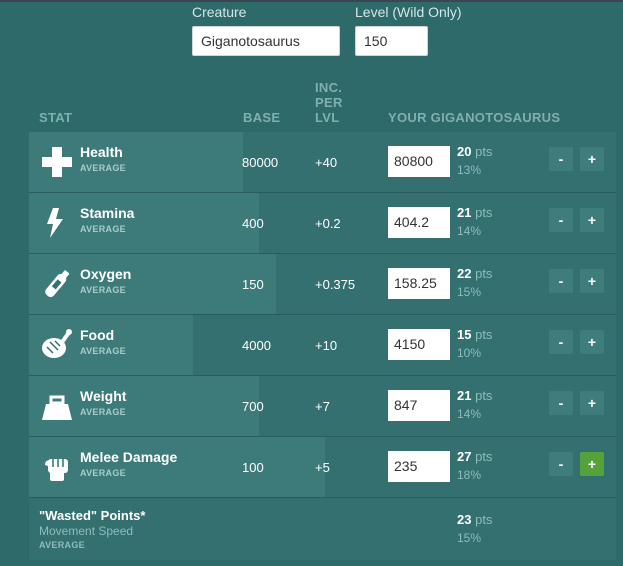 This screenshot has width=623, height=566. Describe the element at coordinates (474, 334) in the screenshot. I see `stat-points: 15 pts` at that location.